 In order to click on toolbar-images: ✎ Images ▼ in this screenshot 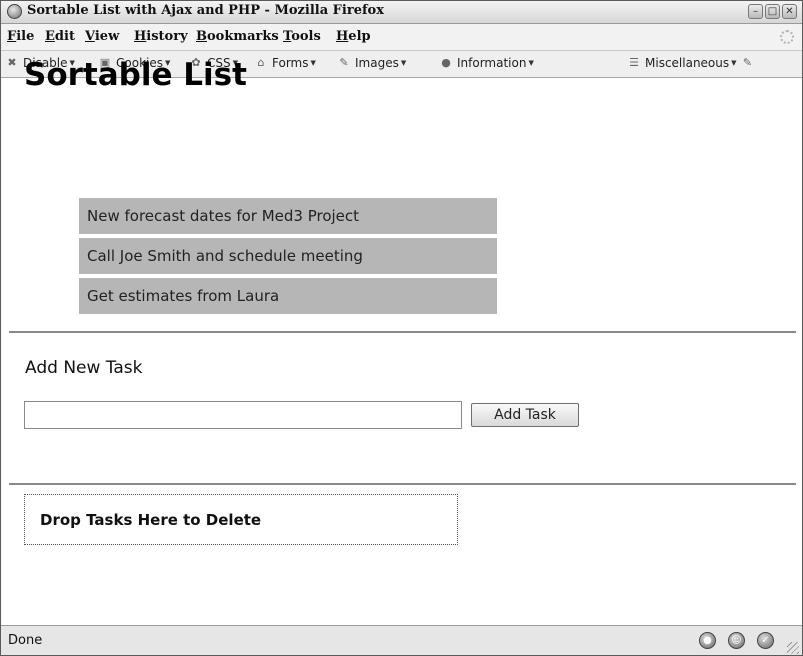, I will do `click(371, 63)`.